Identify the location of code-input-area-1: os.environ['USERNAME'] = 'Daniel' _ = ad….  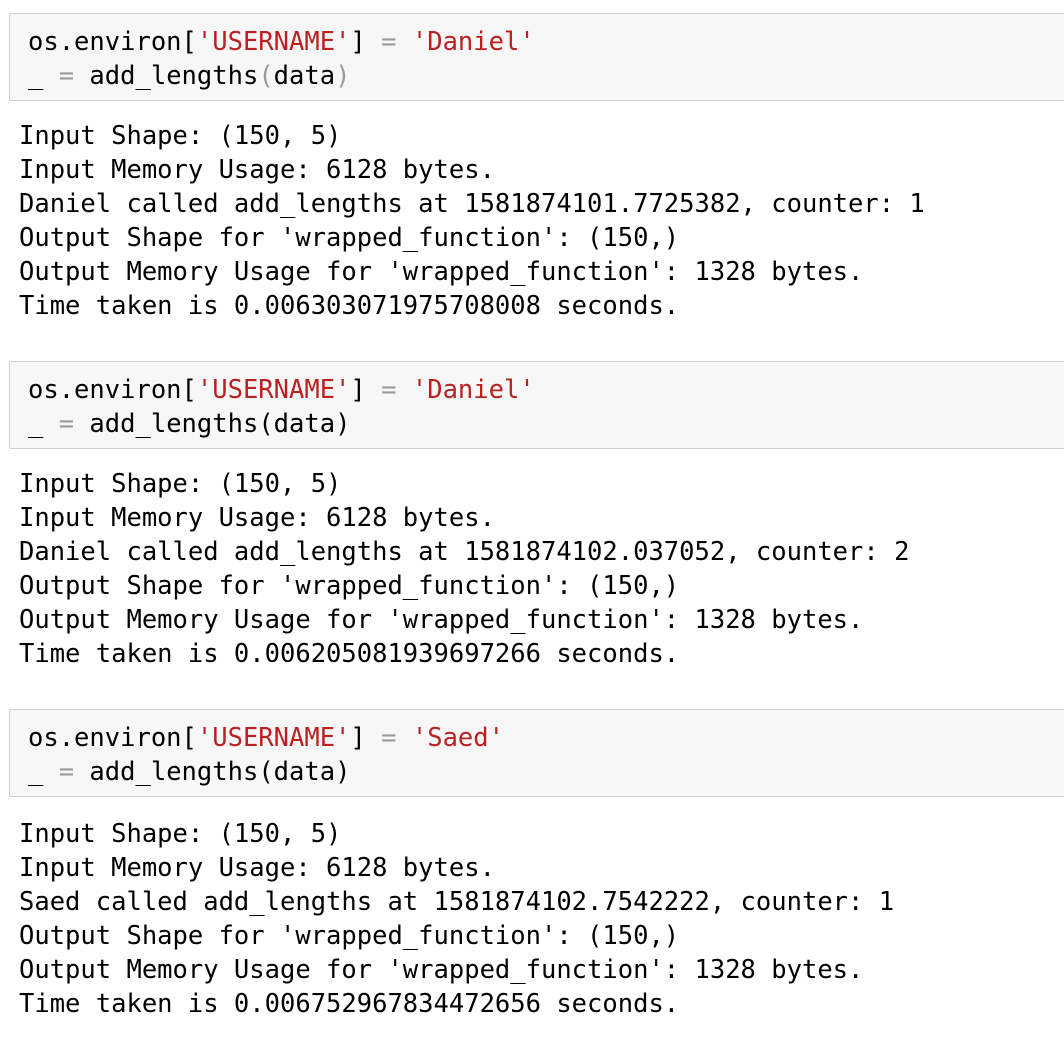
(536, 57).